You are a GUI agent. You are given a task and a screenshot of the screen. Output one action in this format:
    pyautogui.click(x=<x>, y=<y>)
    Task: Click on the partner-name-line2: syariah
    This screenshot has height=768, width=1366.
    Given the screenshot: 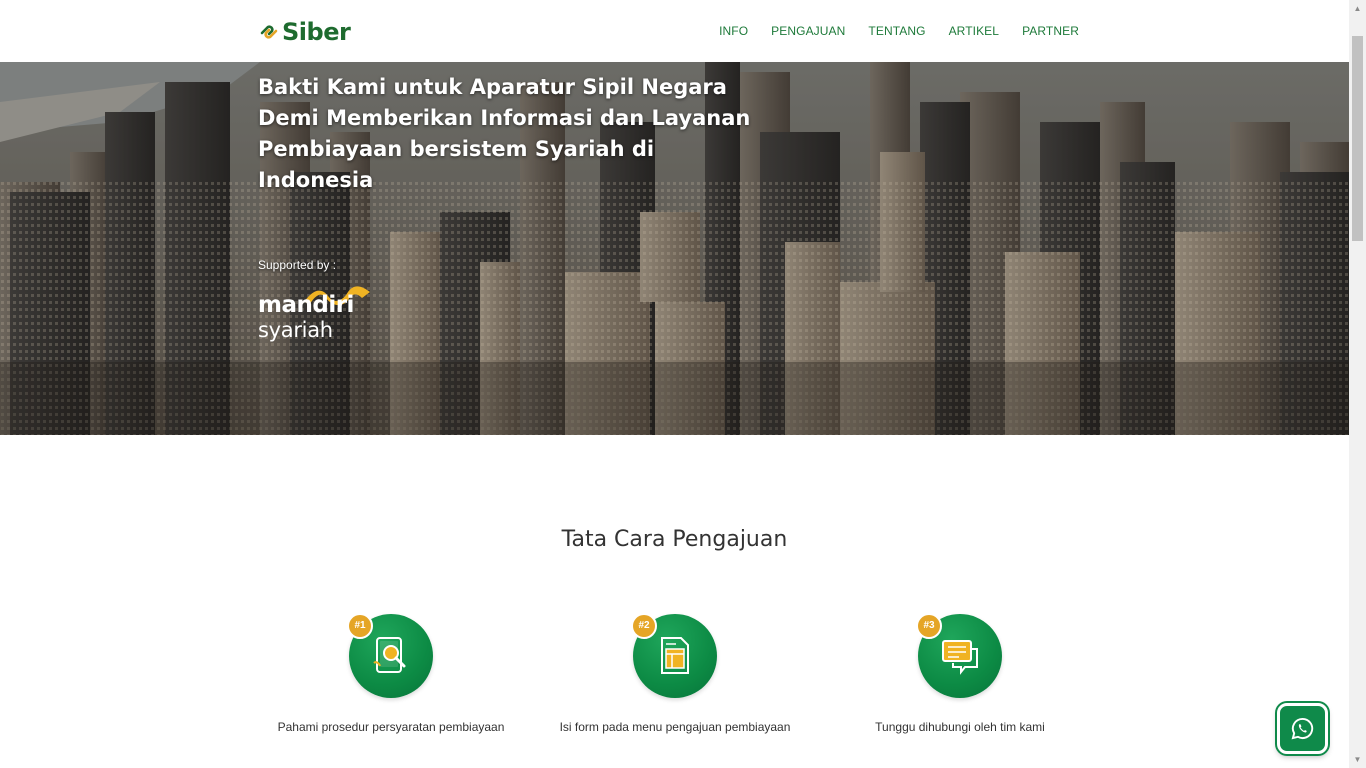 What is the action you would take?
    pyautogui.click(x=295, y=330)
    